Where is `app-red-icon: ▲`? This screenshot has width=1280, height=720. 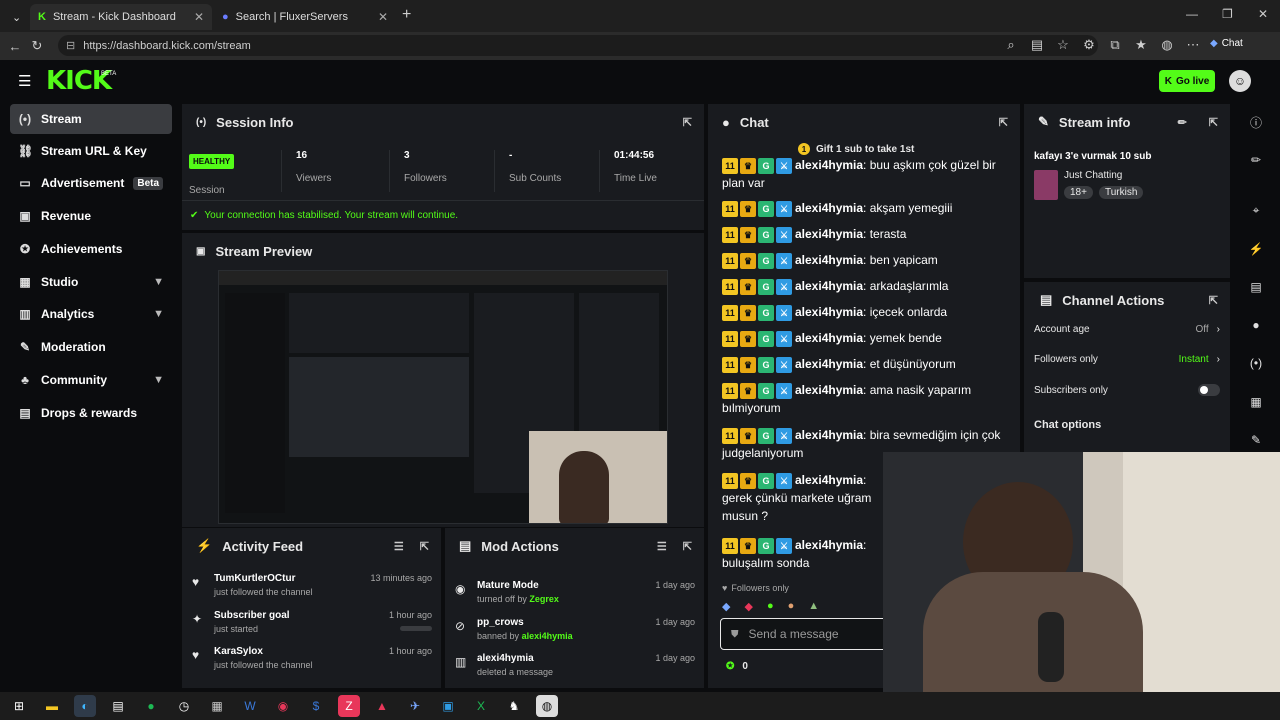 app-red-icon: ▲ is located at coordinates (382, 706).